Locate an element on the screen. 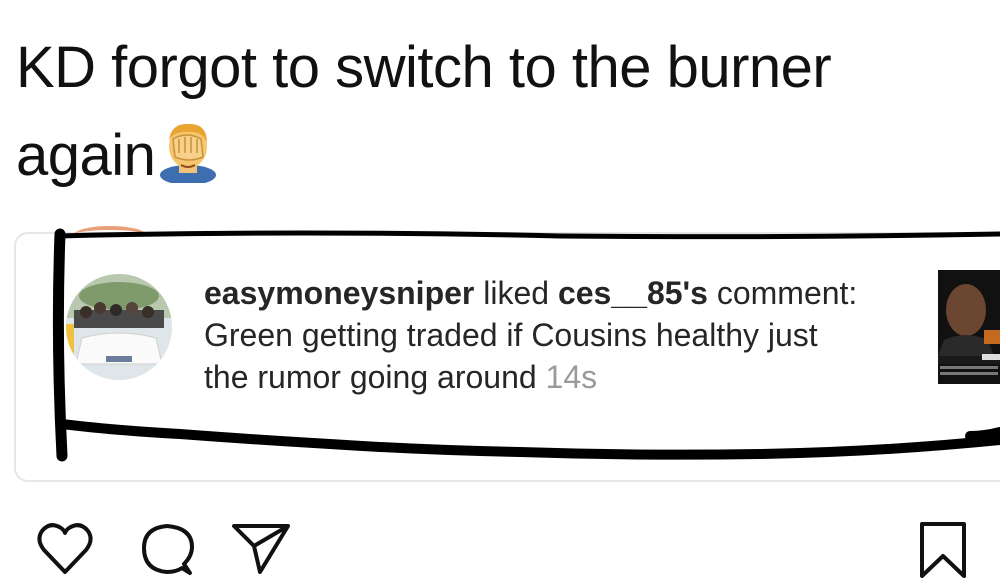 This screenshot has width=1000, height=586. avatar is located at coordinates (119, 327).